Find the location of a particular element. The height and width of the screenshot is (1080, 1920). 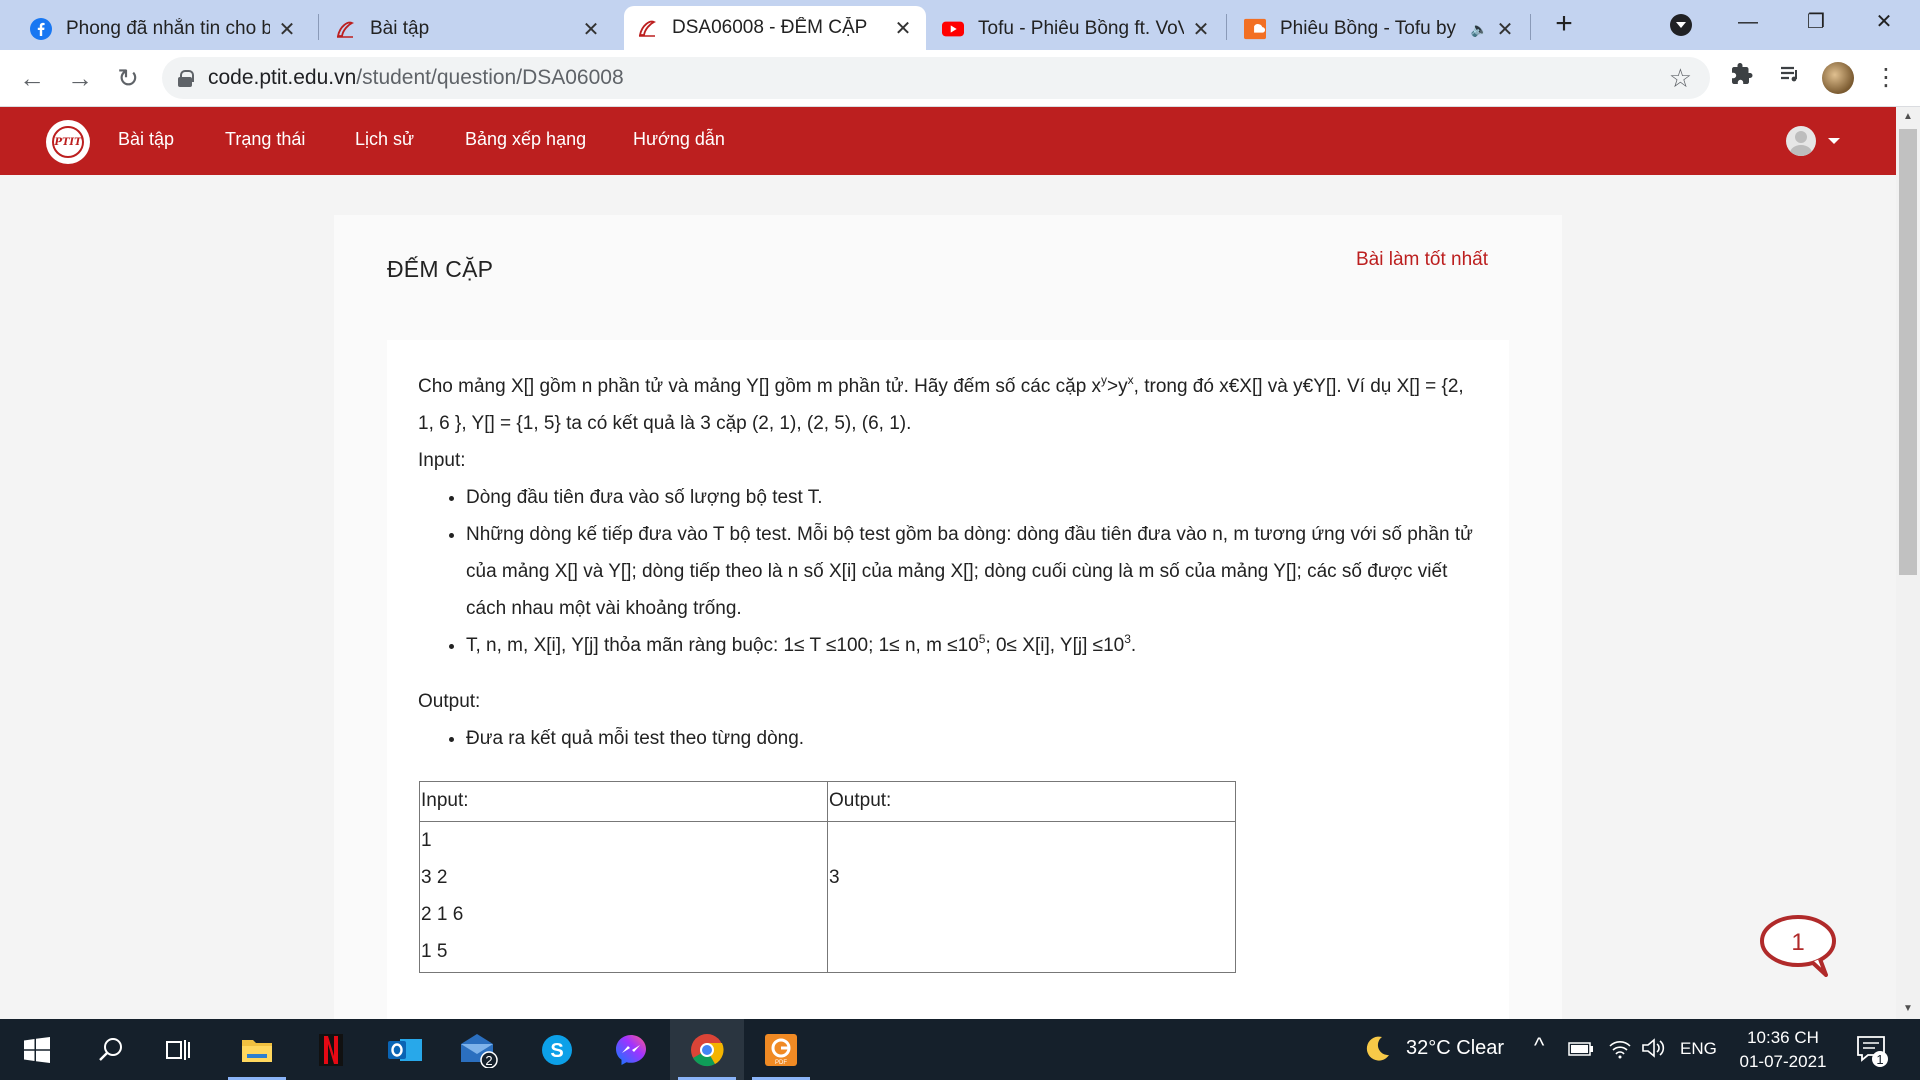

scroll-down-arrow: ▼ is located at coordinates (1908, 1009).